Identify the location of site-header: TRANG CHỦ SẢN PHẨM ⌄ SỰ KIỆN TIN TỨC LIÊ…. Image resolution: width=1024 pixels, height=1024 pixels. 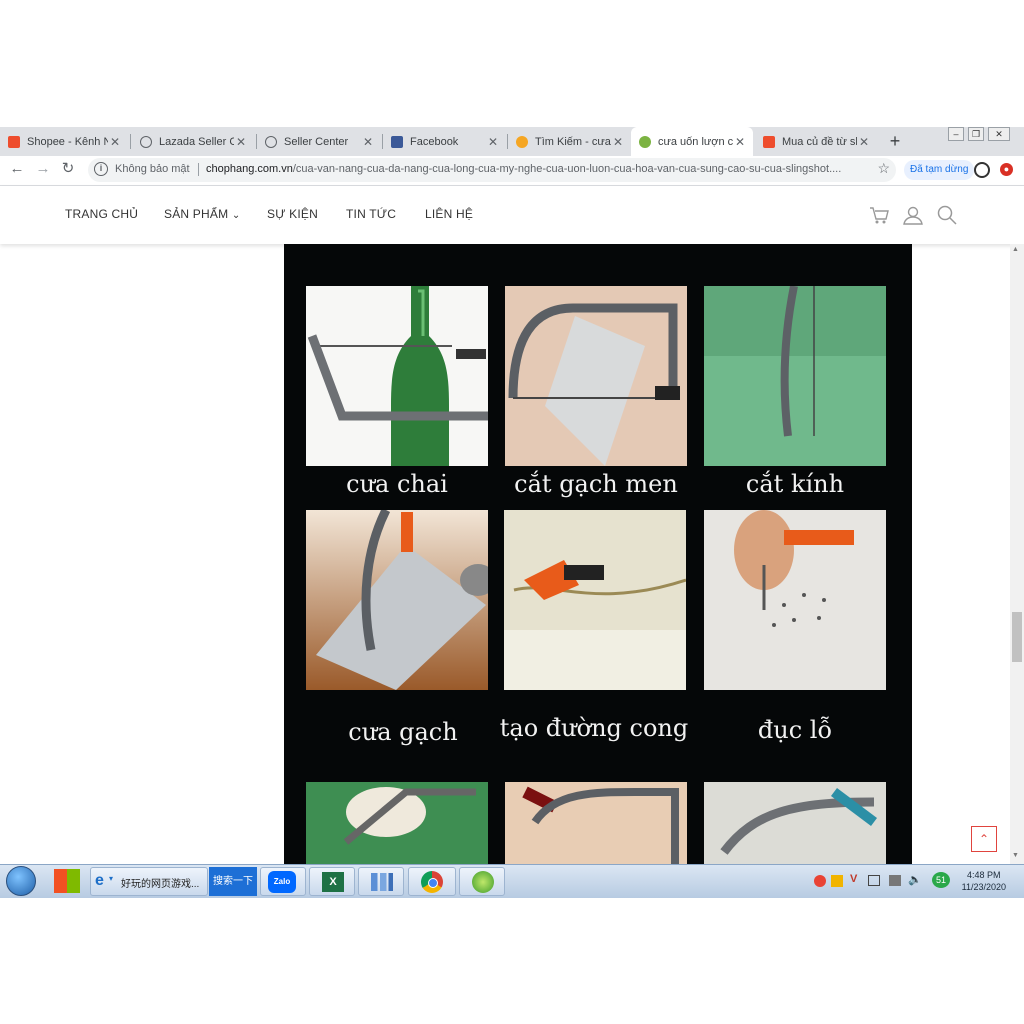
(512, 215).